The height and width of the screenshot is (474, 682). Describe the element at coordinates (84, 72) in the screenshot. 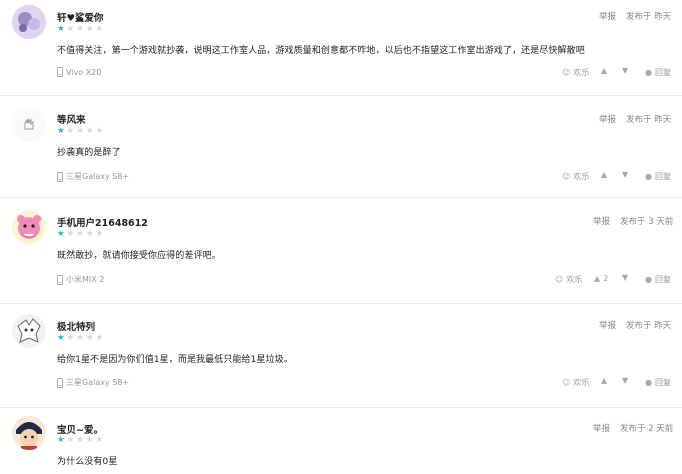

I see `device-name: Vivo X20` at that location.